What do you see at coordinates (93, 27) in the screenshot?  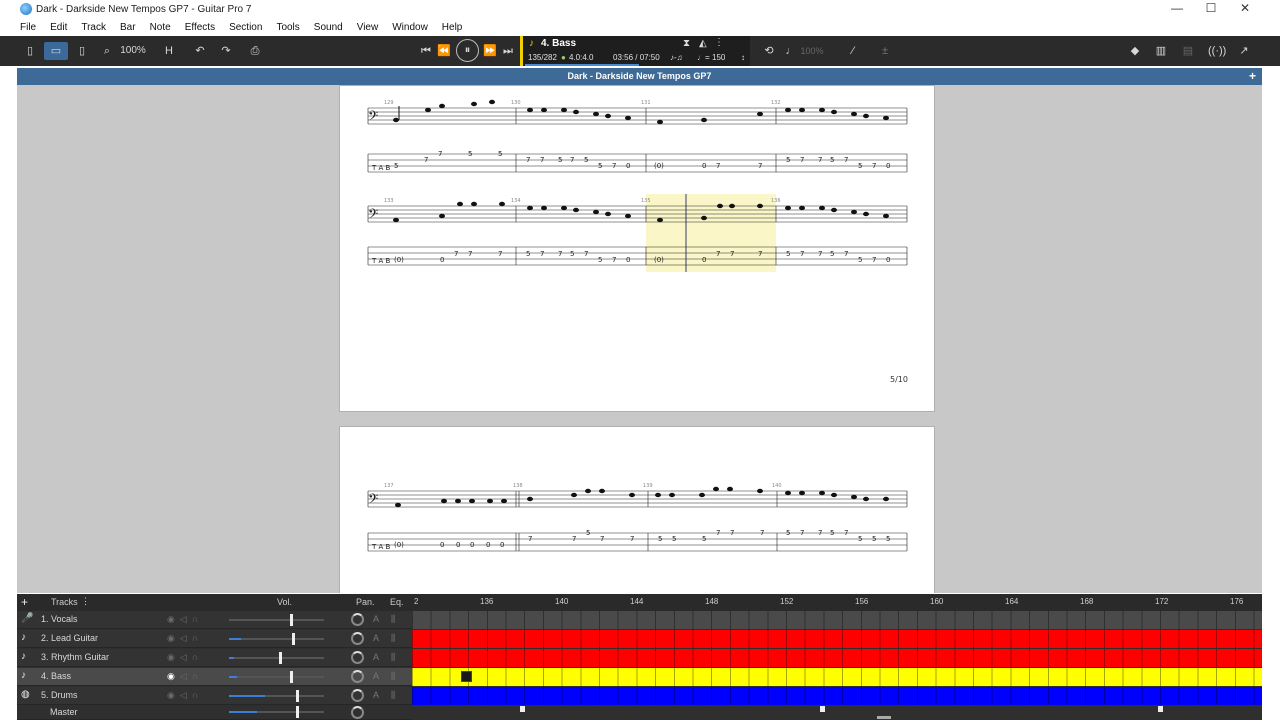 I see `menu-track: Track` at bounding box center [93, 27].